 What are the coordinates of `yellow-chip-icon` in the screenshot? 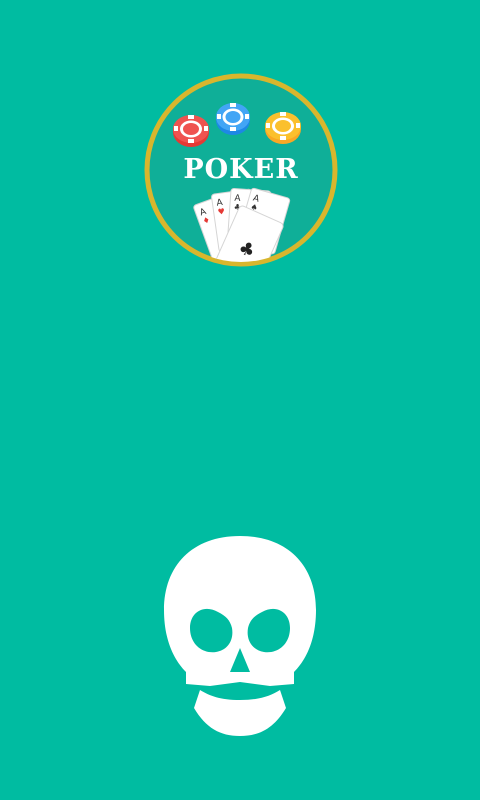 It's located at (283, 128).